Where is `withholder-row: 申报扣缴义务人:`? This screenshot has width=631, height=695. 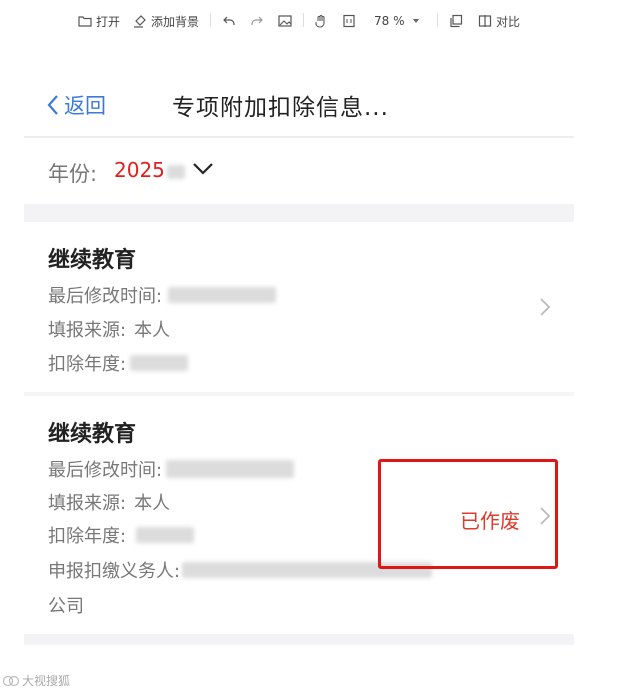
withholder-row: 申报扣缴义务人: is located at coordinates (240, 570).